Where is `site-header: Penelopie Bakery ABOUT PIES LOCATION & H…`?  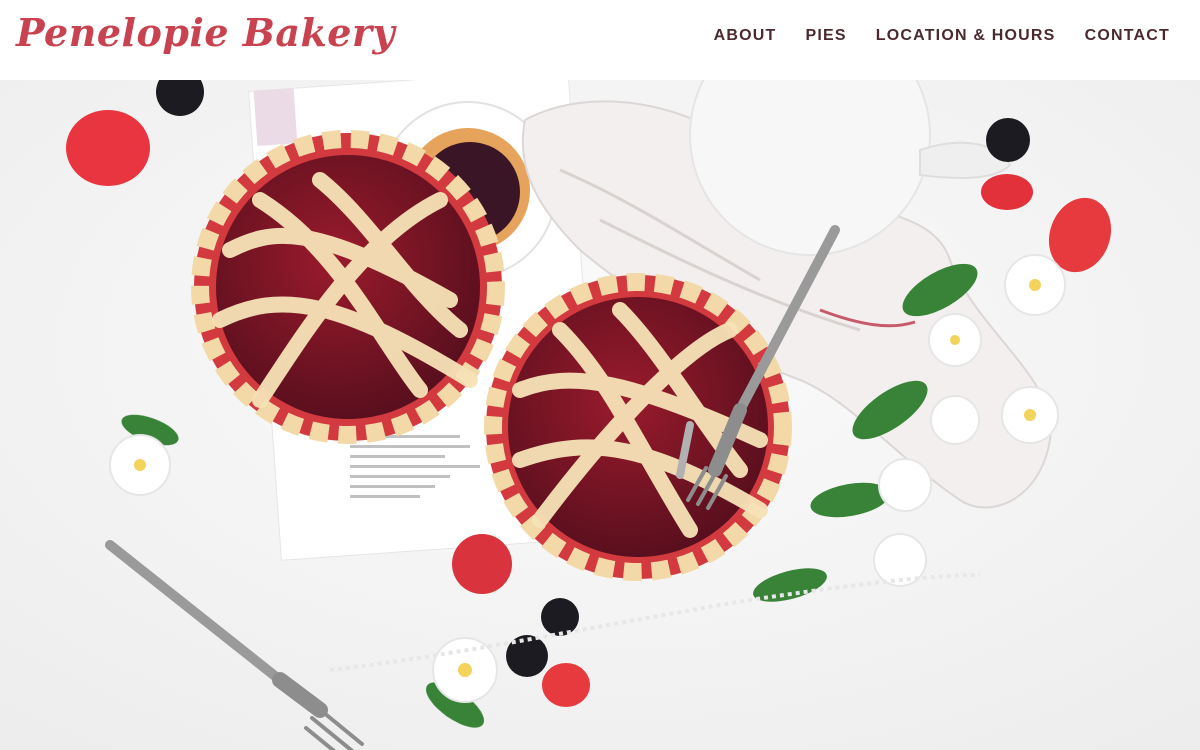 site-header: Penelopie Bakery ABOUT PIES LOCATION & H… is located at coordinates (600, 40).